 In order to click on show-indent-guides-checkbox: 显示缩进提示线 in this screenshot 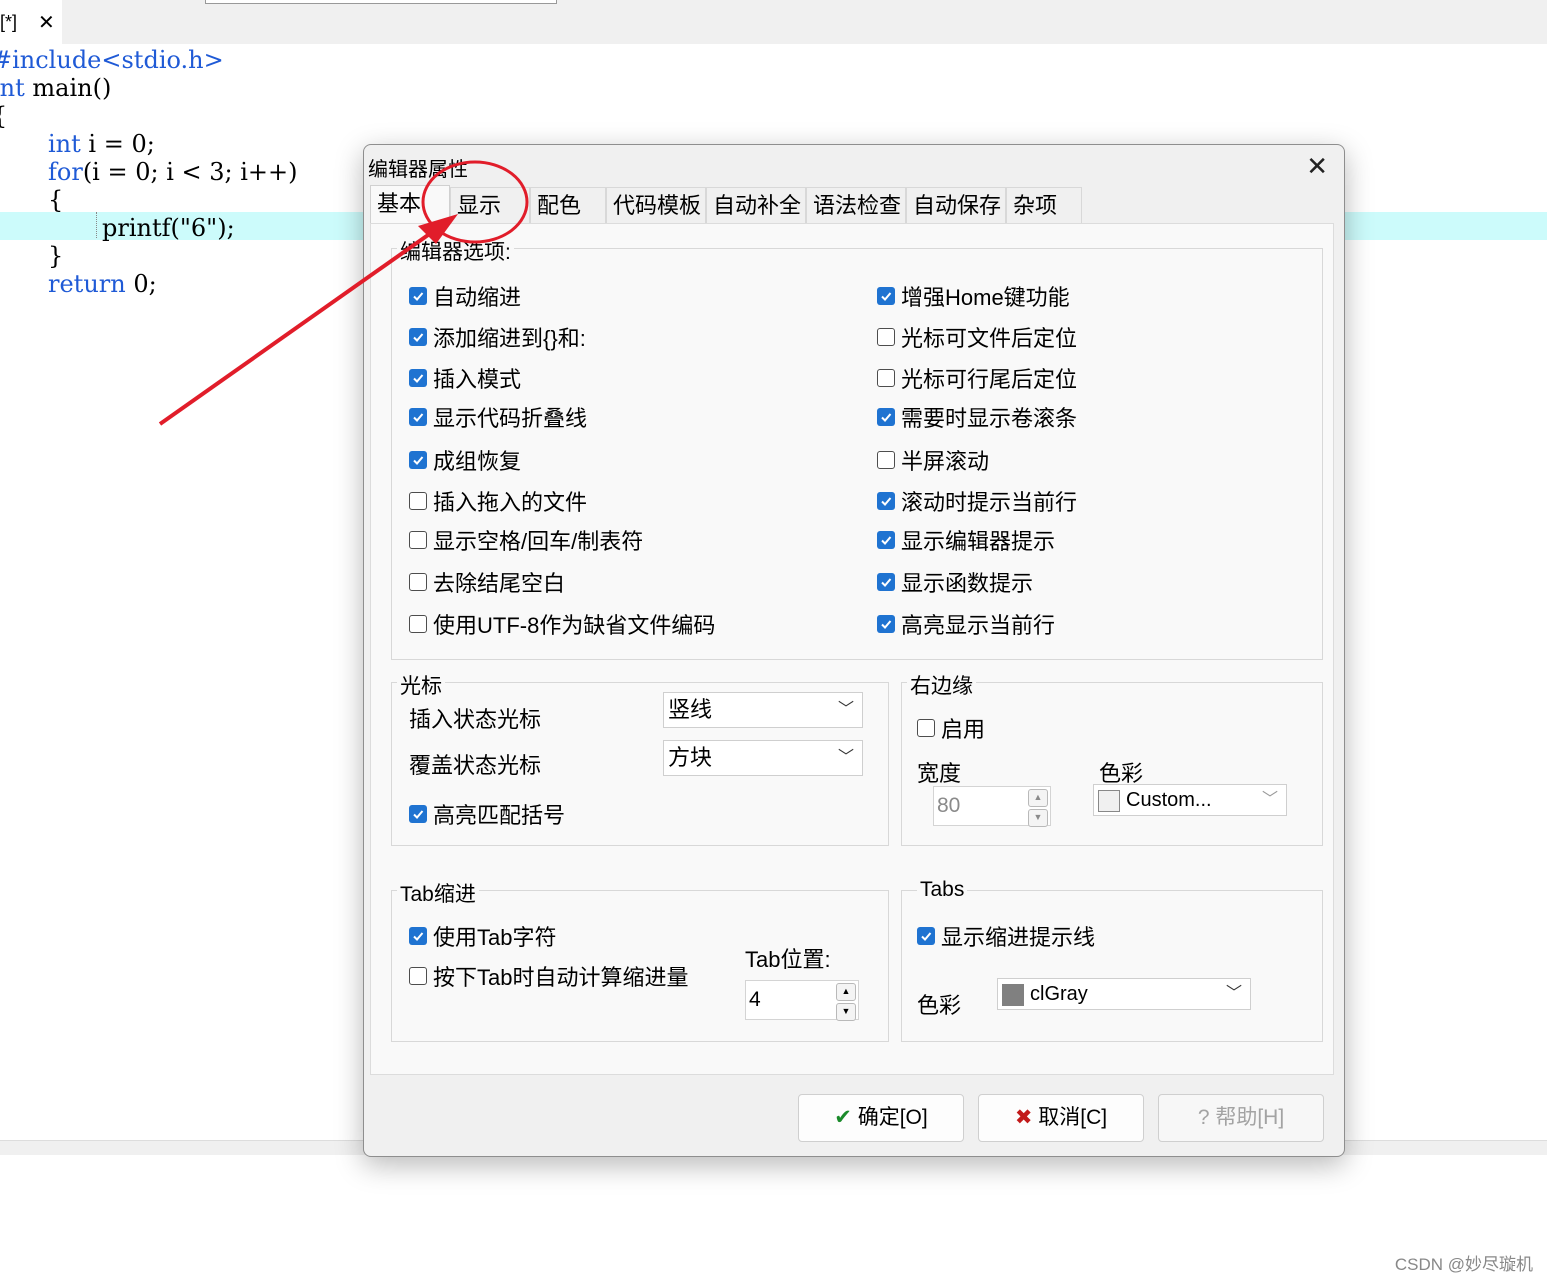, I will do `click(1006, 936)`.